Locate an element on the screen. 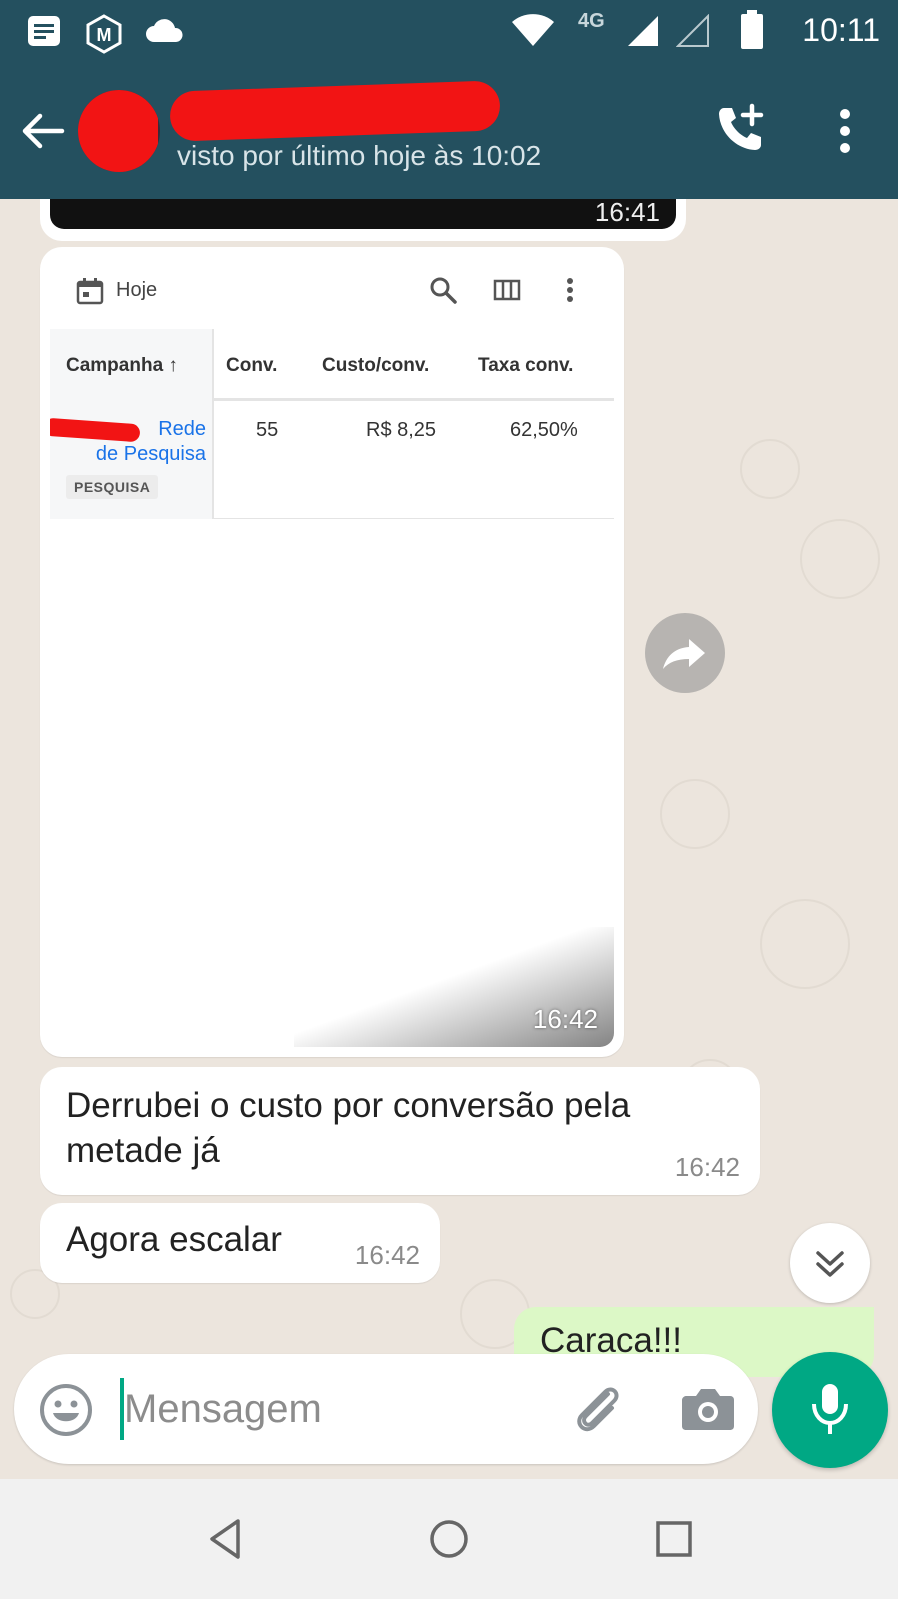  scroll-to-bottom-button is located at coordinates (830, 1263).